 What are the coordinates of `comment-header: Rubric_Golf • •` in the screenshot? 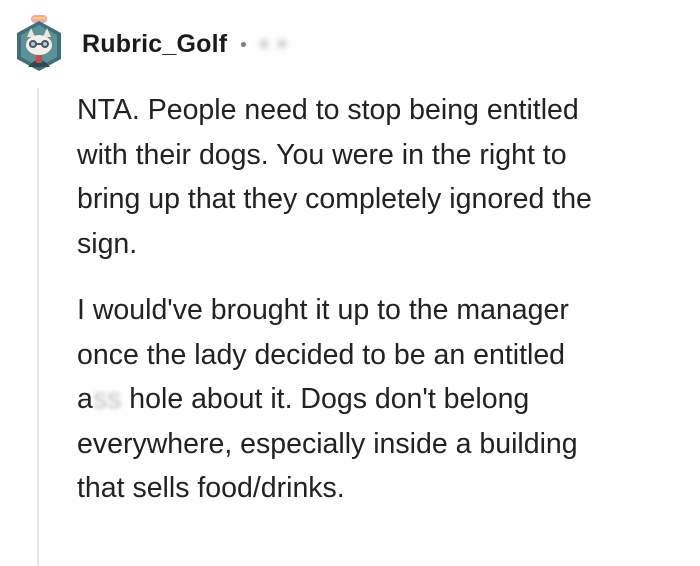 It's located at (151, 44).